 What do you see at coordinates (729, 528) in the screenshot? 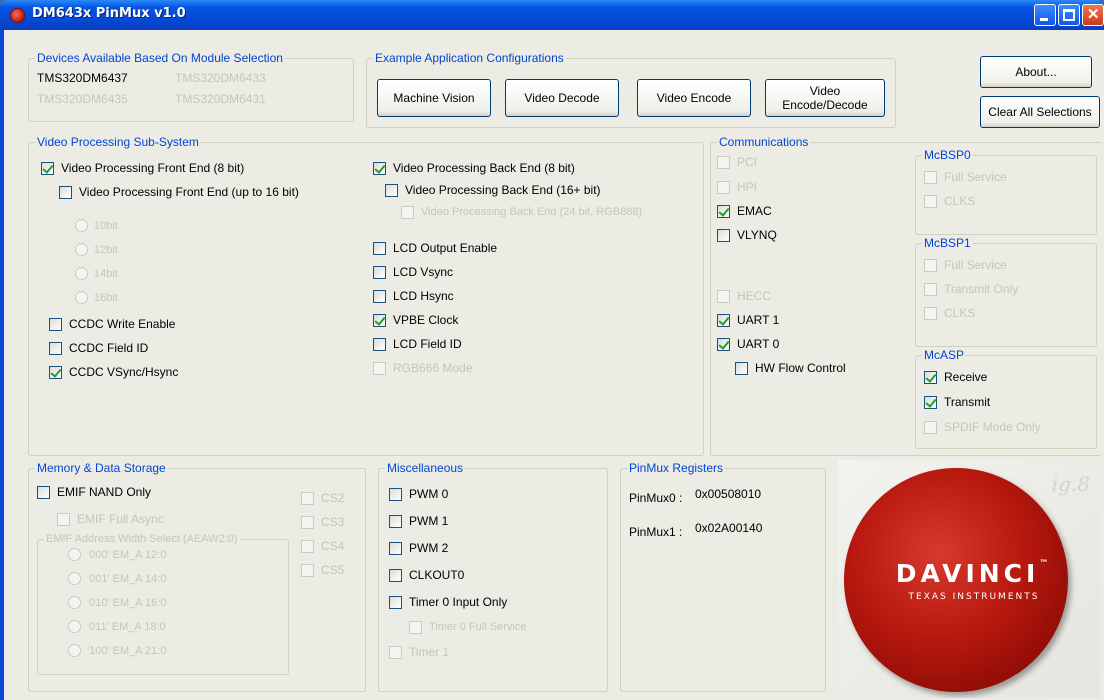
I see `pinmux1-value: 0x02A00140` at bounding box center [729, 528].